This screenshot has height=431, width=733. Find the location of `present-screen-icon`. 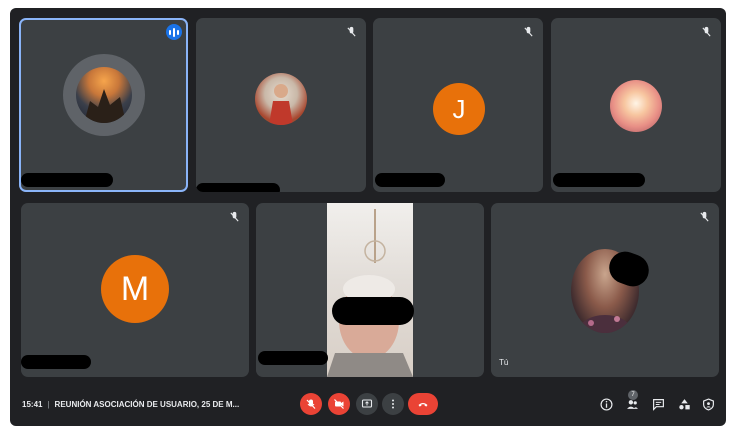

present-screen-icon is located at coordinates (367, 403).